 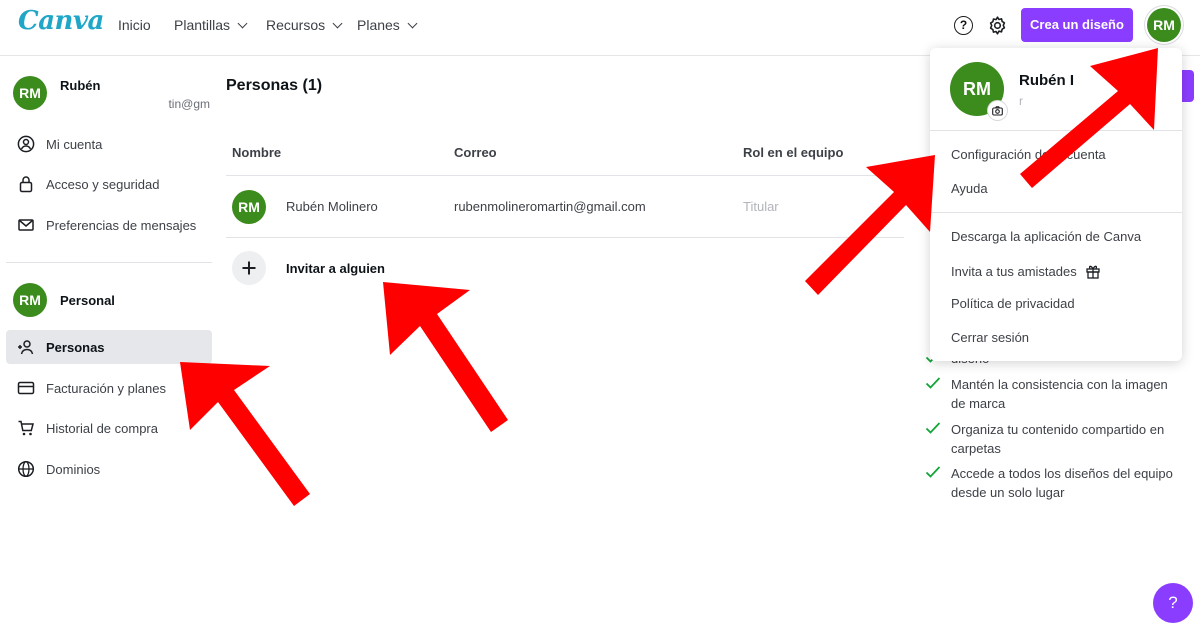 I want to click on cart-icon, so click(x=26, y=428).